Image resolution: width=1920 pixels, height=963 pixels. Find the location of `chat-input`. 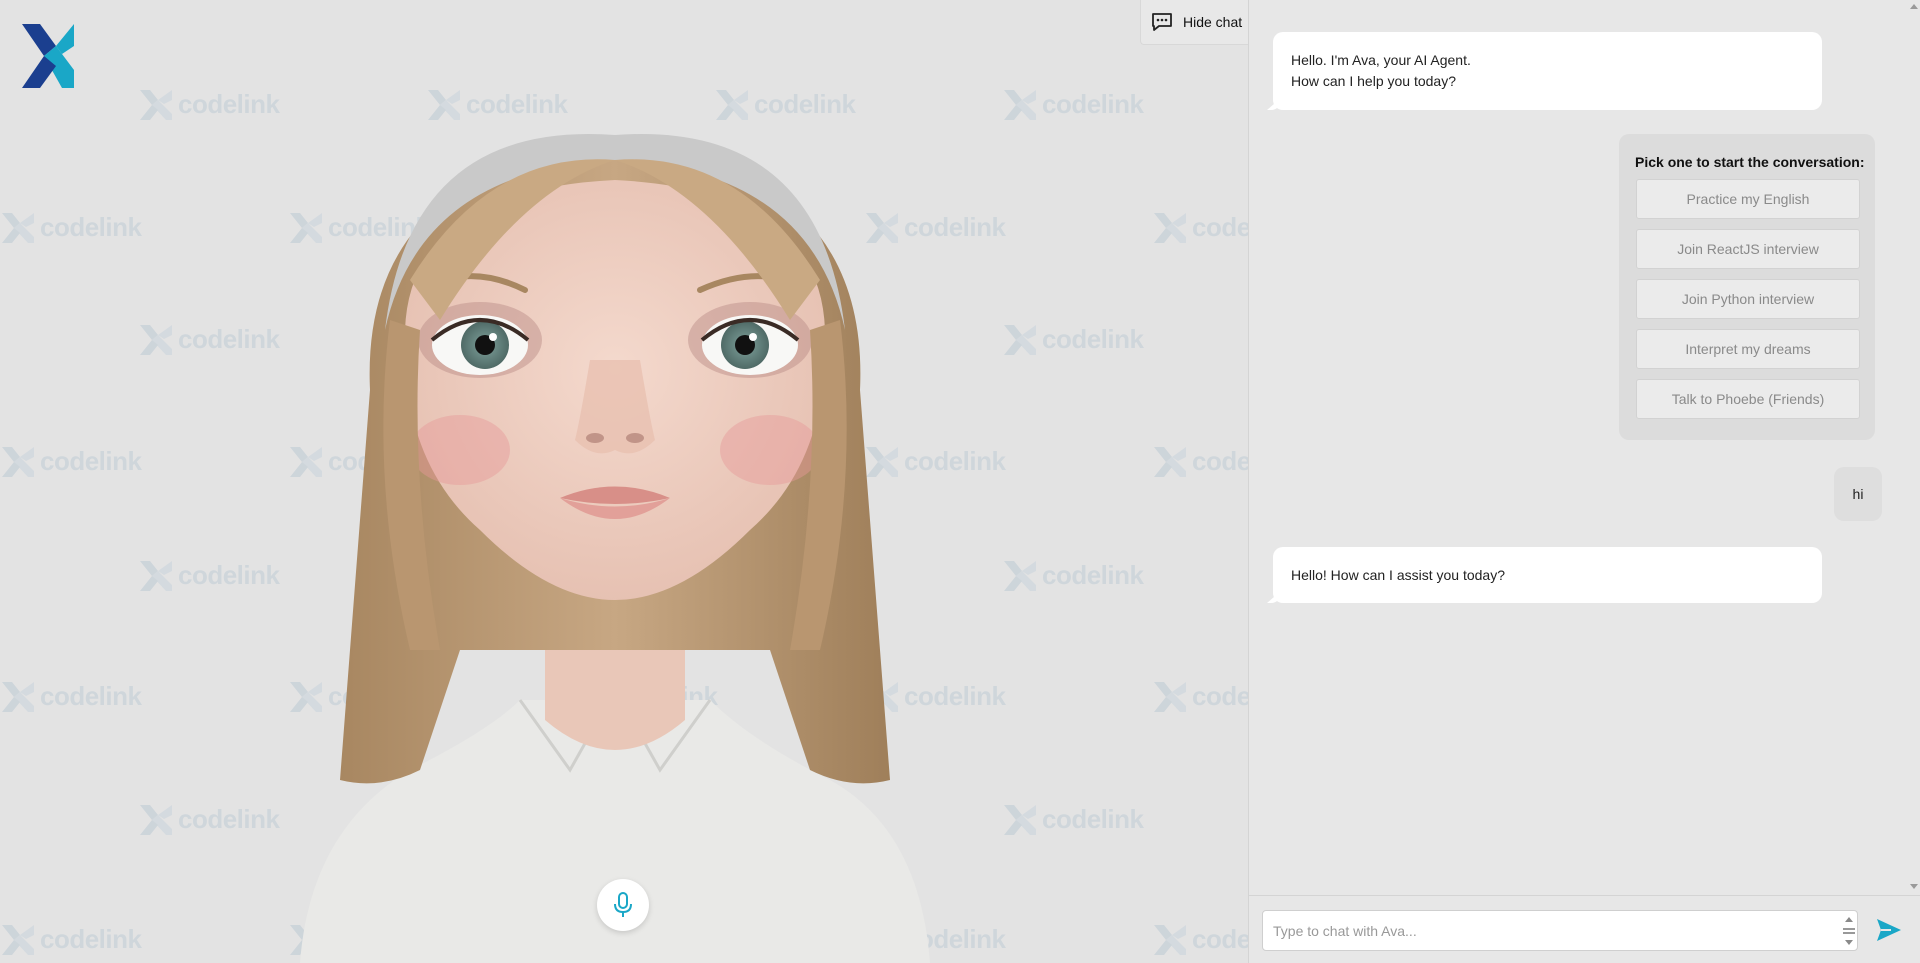

chat-input is located at coordinates (1543, 930).